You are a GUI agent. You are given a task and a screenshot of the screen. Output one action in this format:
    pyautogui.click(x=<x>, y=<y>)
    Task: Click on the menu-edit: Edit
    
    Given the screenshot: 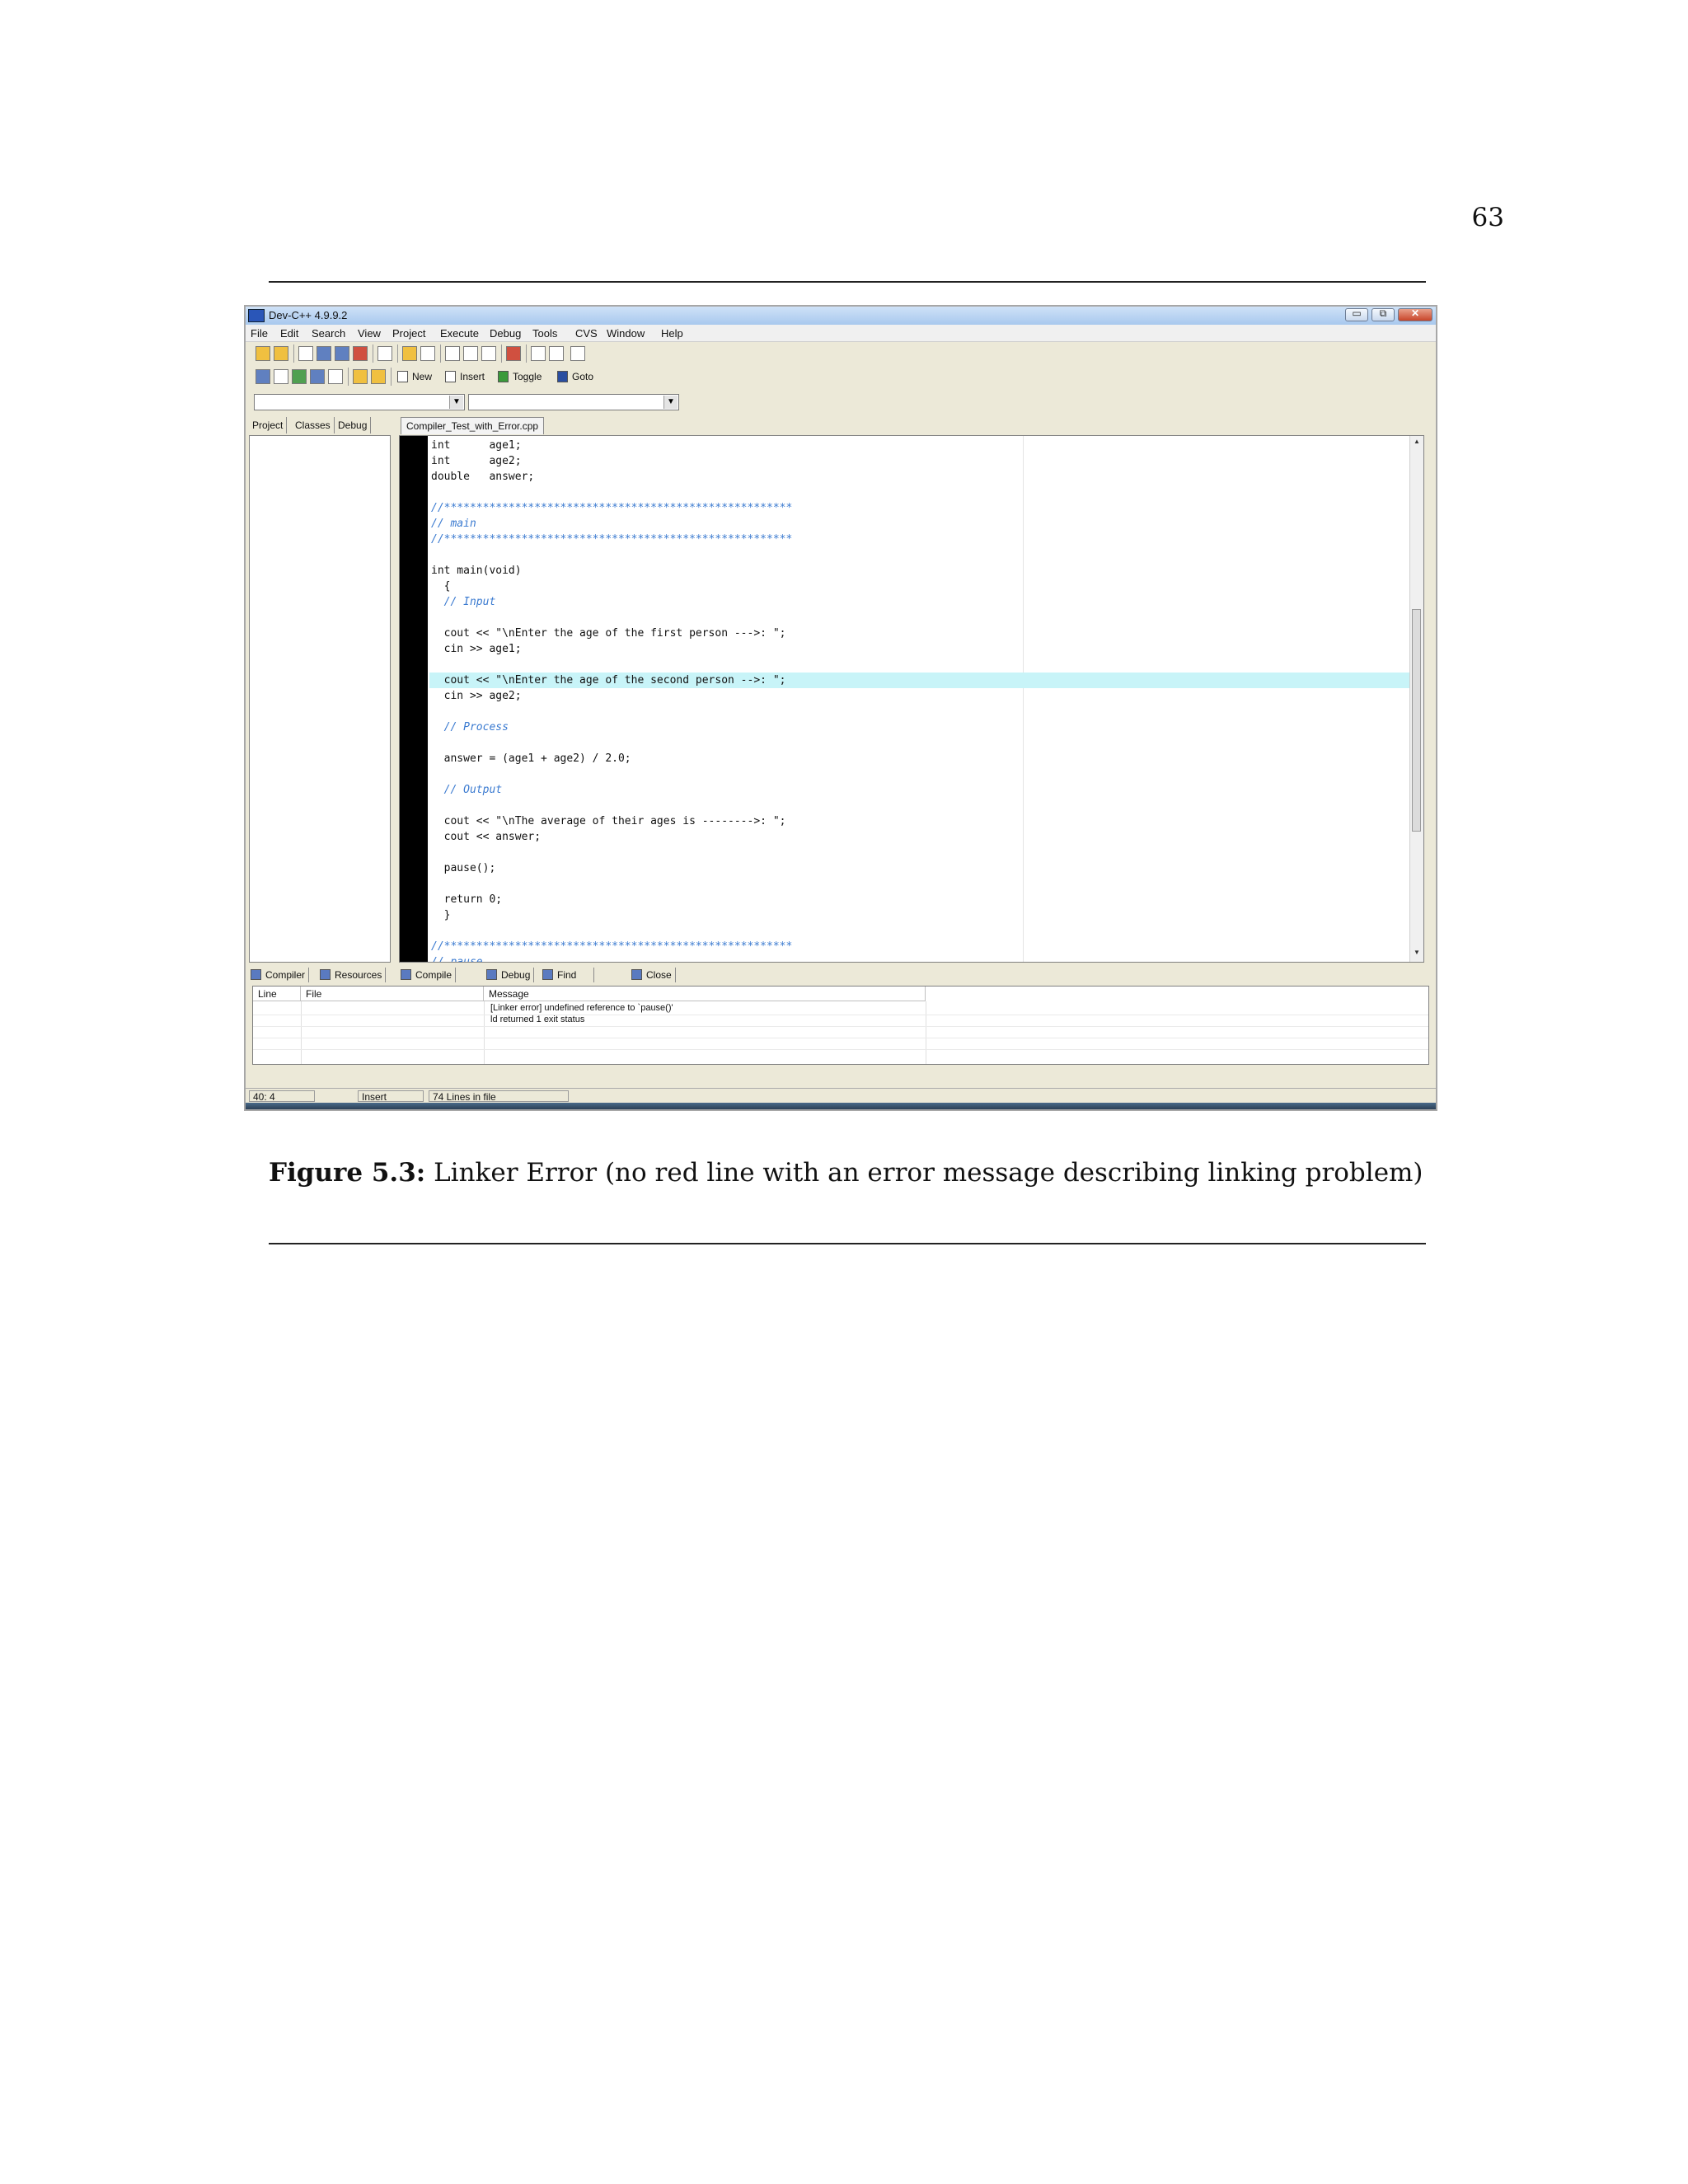 What is the action you would take?
    pyautogui.click(x=289, y=333)
    